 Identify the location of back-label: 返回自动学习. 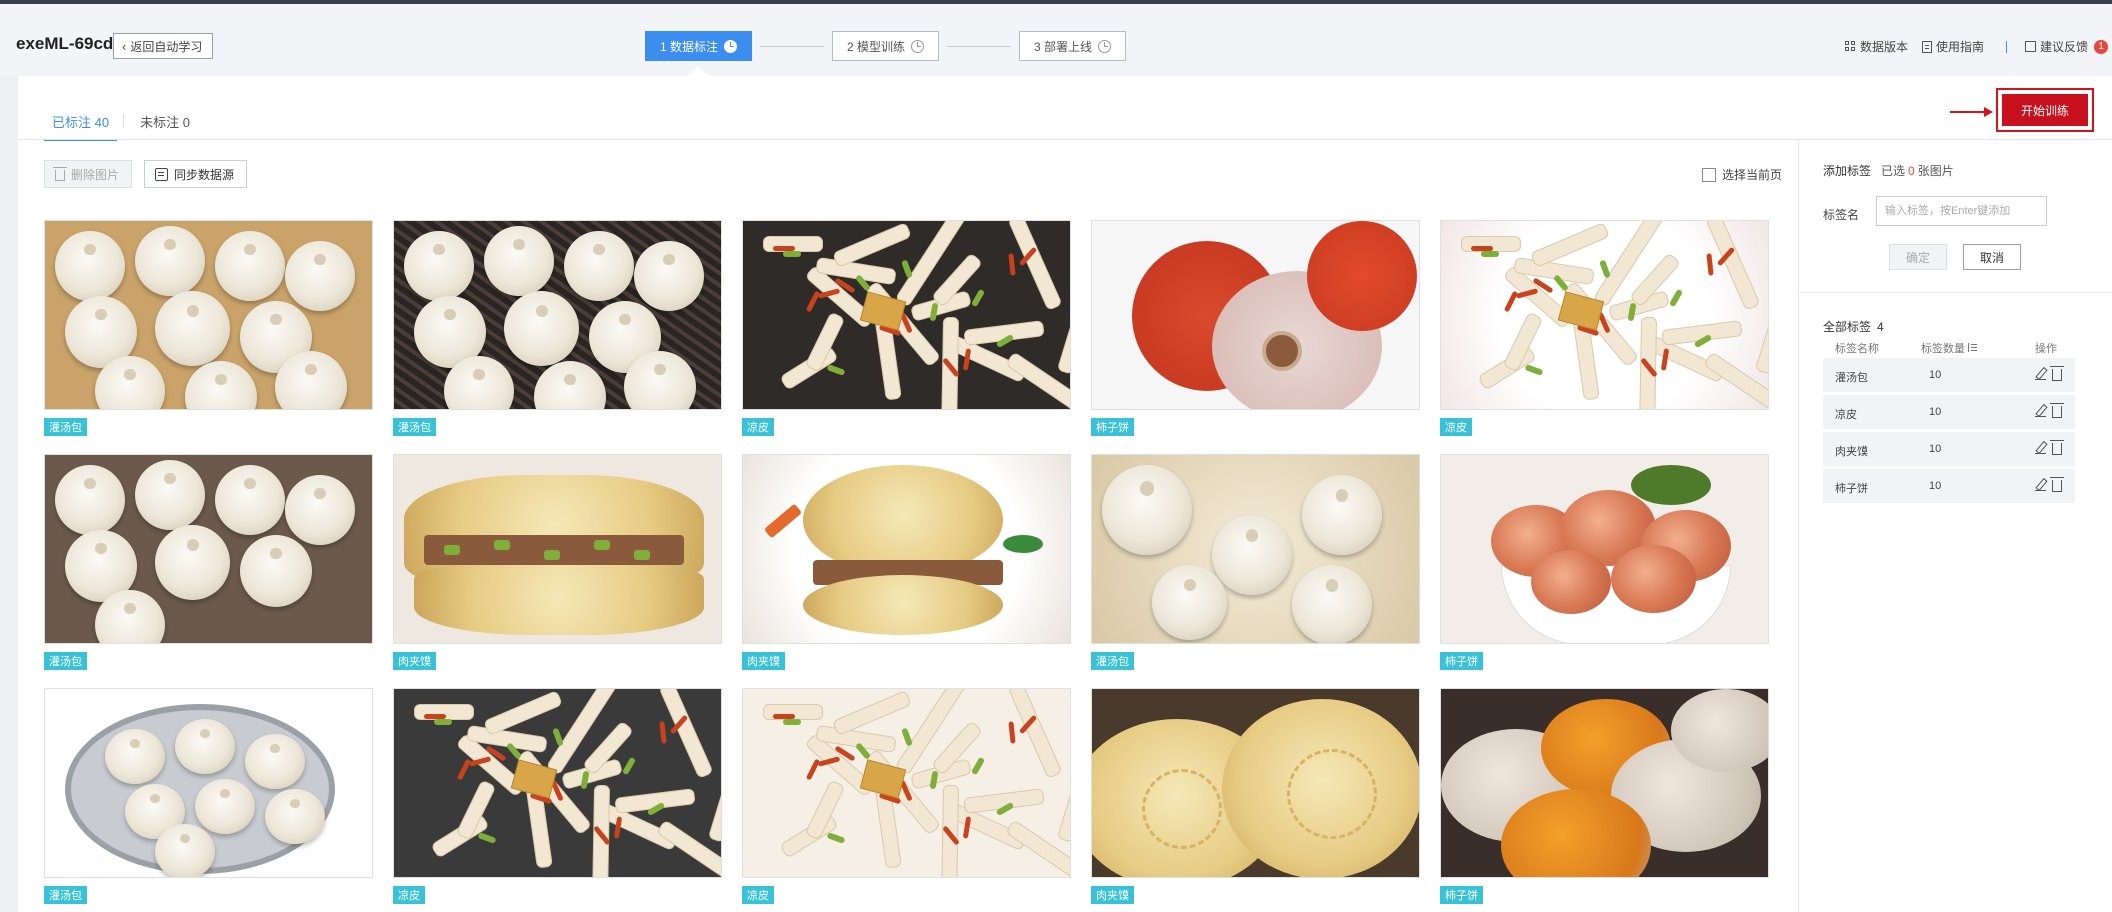
(166, 46).